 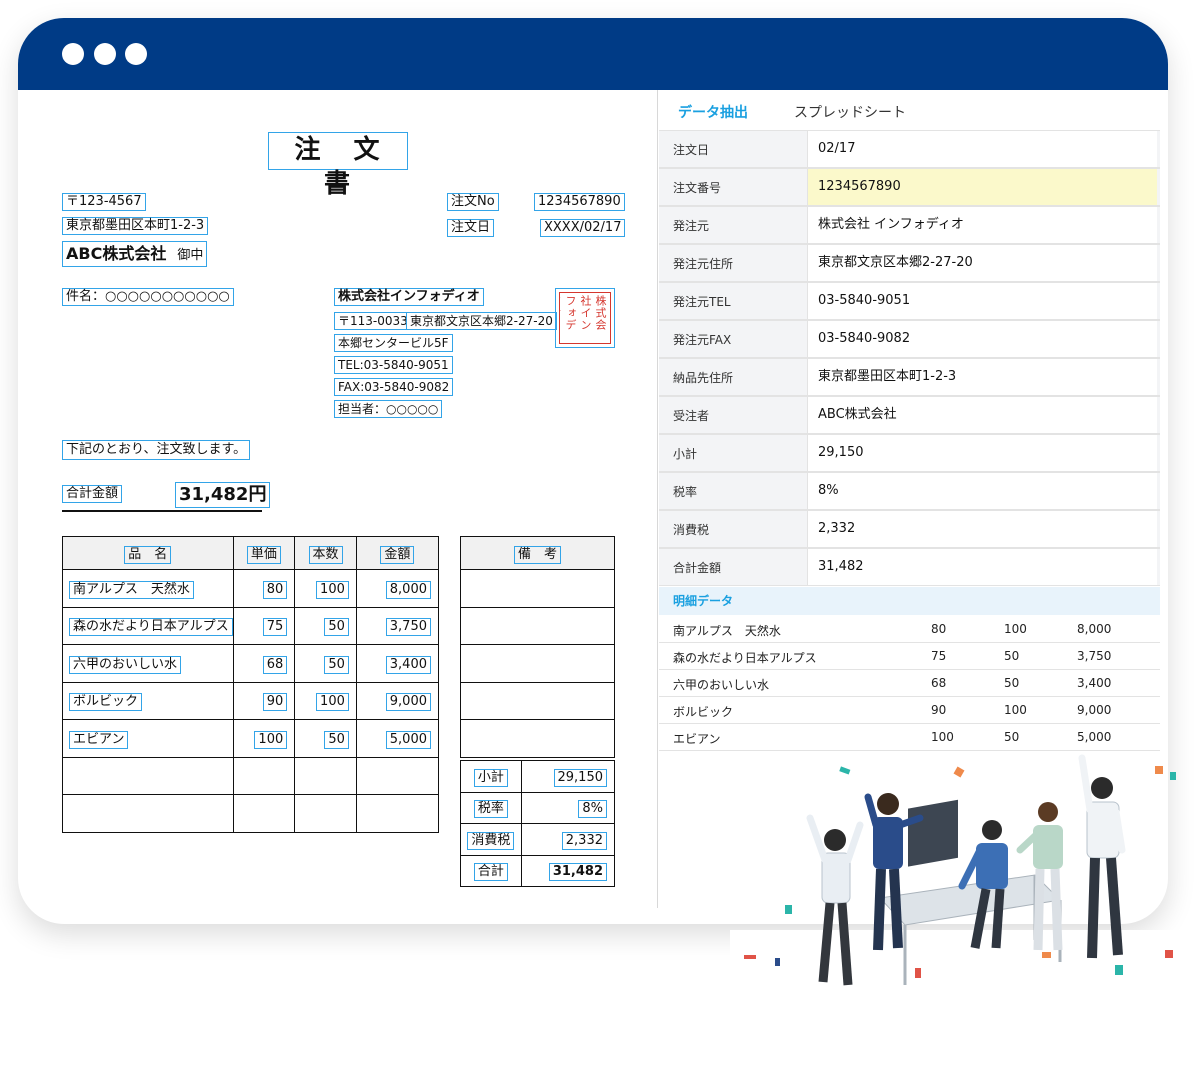 I want to click on field-label: 発注元, so click(x=691, y=226).